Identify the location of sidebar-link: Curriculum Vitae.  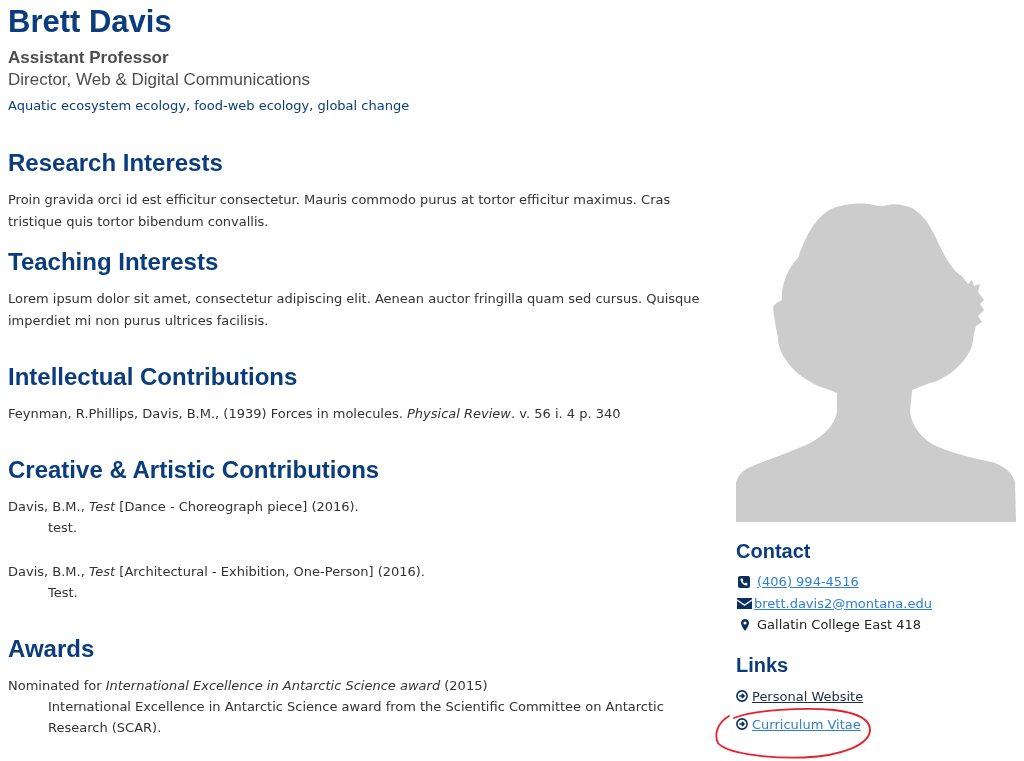
(806, 724).